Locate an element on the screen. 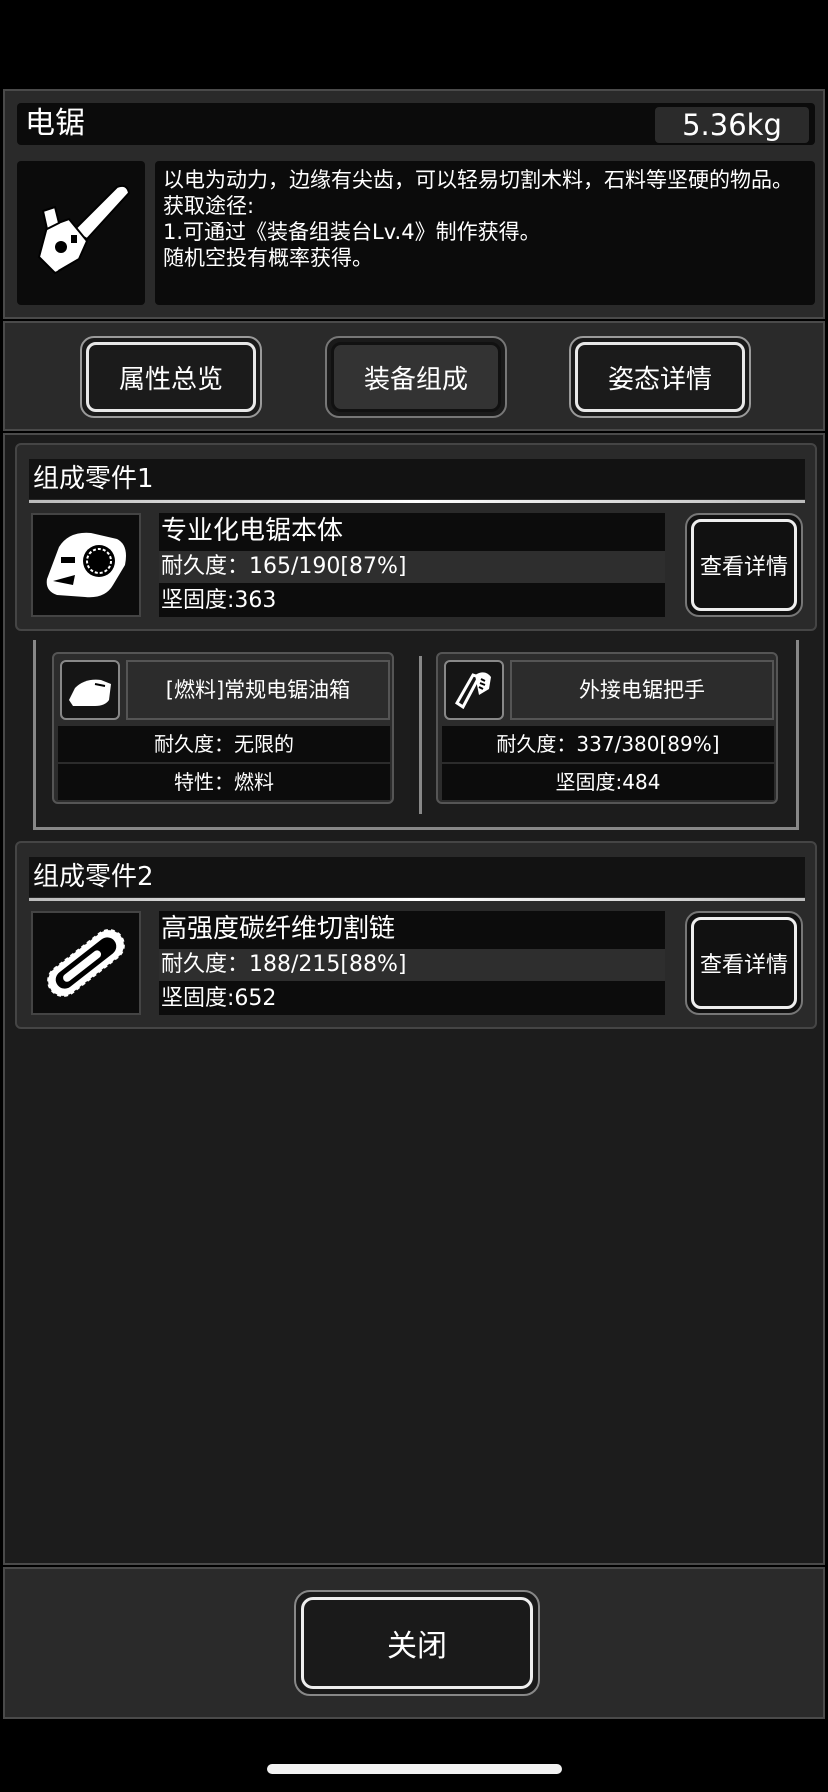 The image size is (828, 1792). subpart-name: 外接电锯把手 is located at coordinates (642, 690).